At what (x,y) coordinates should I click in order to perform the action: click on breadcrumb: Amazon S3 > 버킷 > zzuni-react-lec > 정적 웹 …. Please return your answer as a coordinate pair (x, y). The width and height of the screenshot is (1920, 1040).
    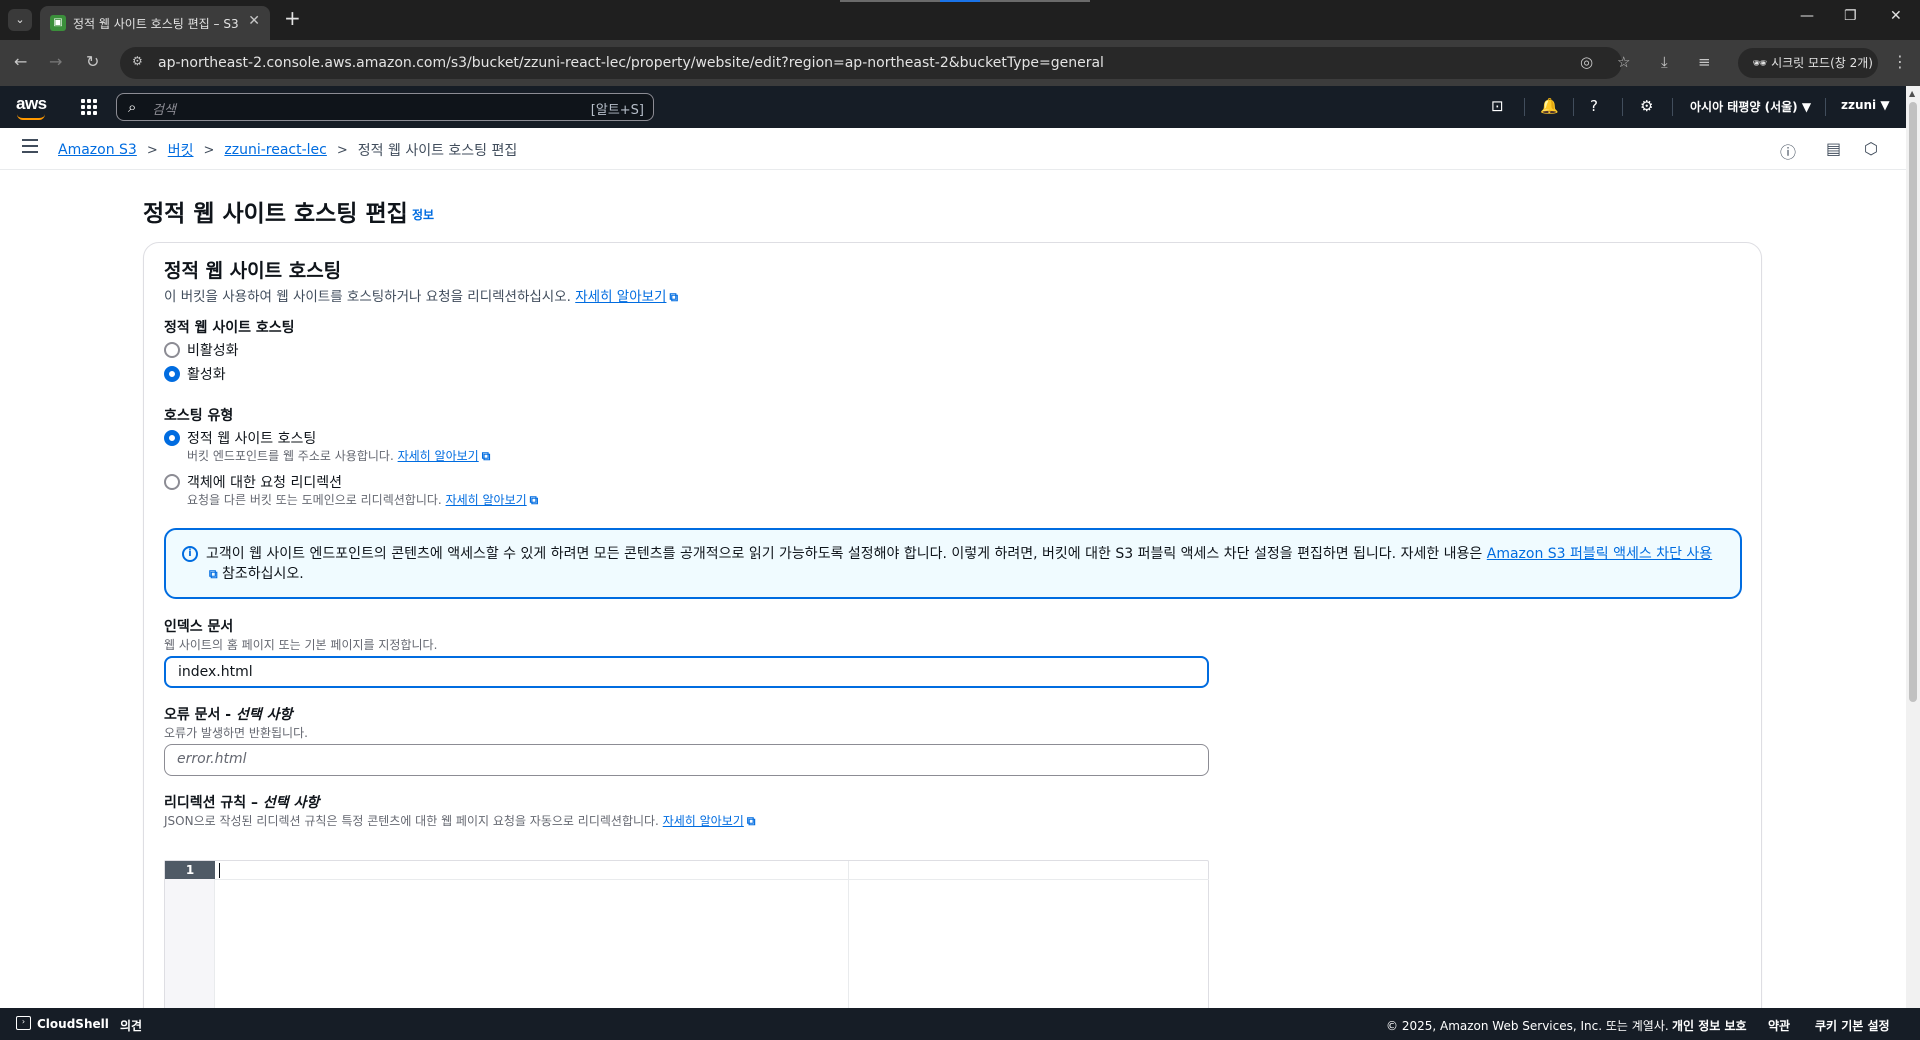
    Looking at the image, I should click on (287, 150).